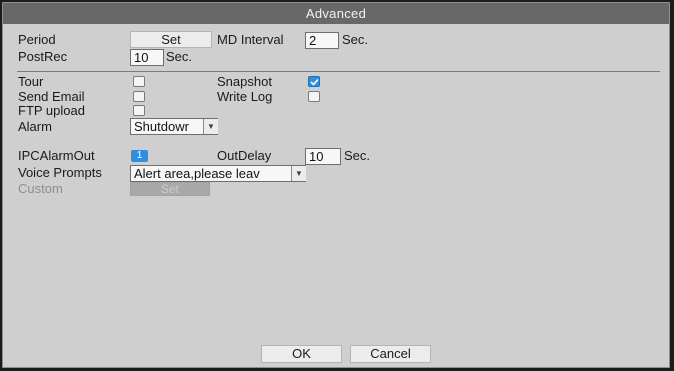 The height and width of the screenshot is (371, 674). Describe the element at coordinates (170, 189) in the screenshot. I see `custom-set-button: Set` at that location.